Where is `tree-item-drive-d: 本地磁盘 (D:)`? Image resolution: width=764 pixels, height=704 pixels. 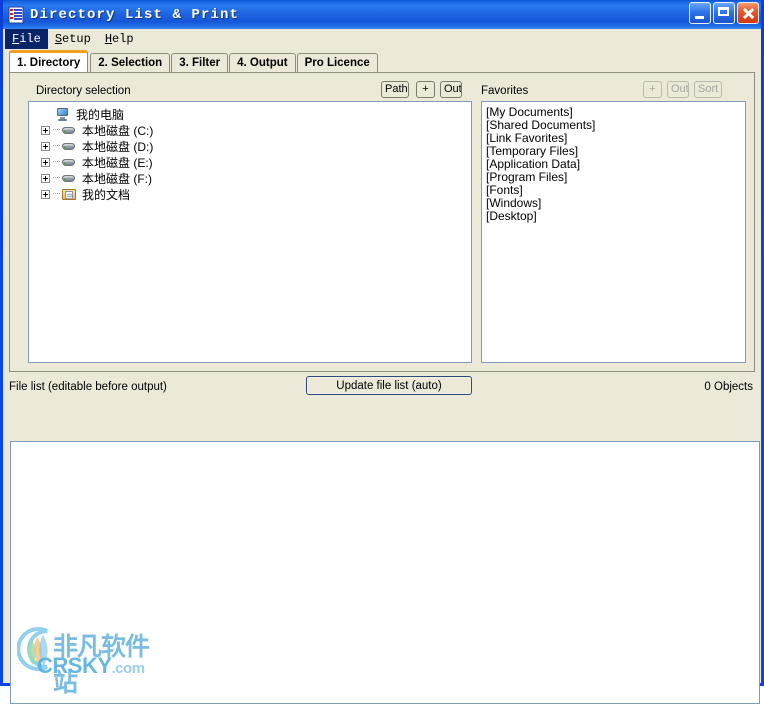
tree-item-drive-d: 本地磁盘 (D:) is located at coordinates (252, 146).